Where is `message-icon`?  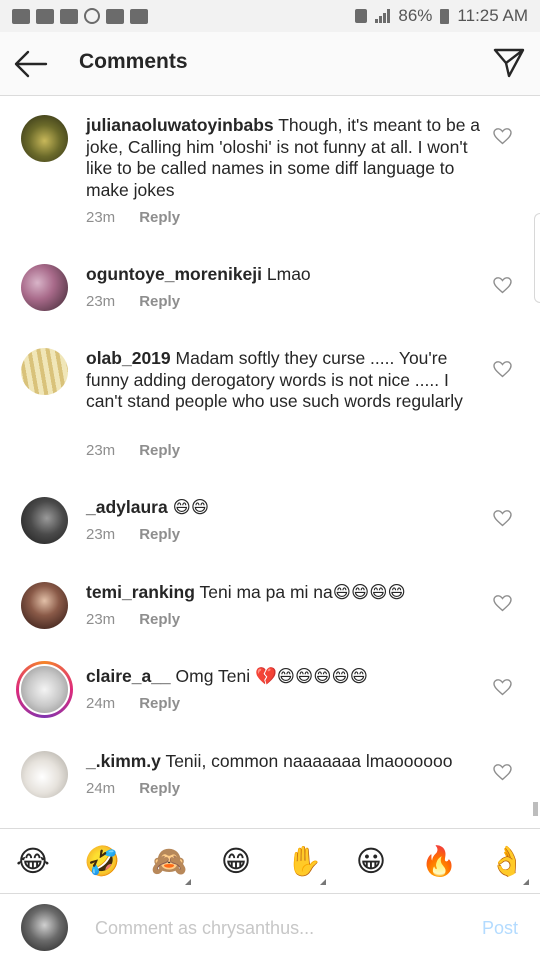 message-icon is located at coordinates (21, 16).